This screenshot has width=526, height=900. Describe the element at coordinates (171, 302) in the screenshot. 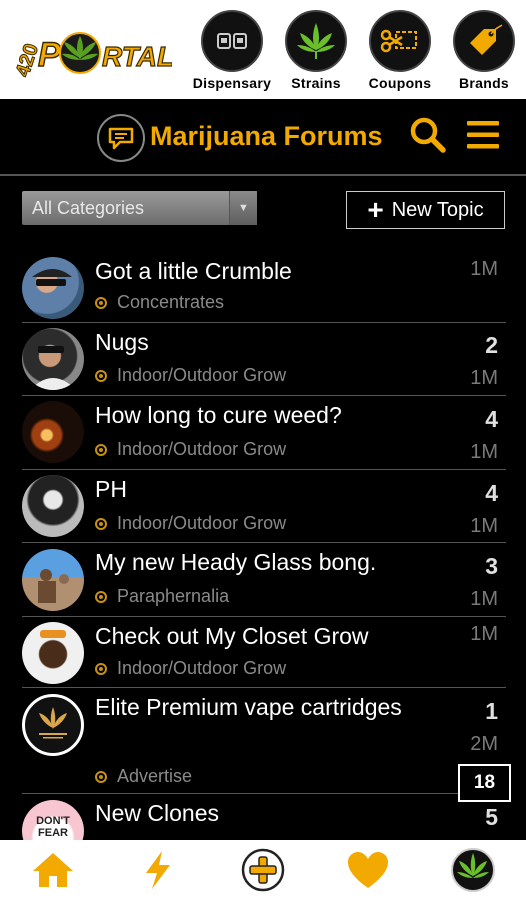

I see `category-label: Concentrates` at that location.